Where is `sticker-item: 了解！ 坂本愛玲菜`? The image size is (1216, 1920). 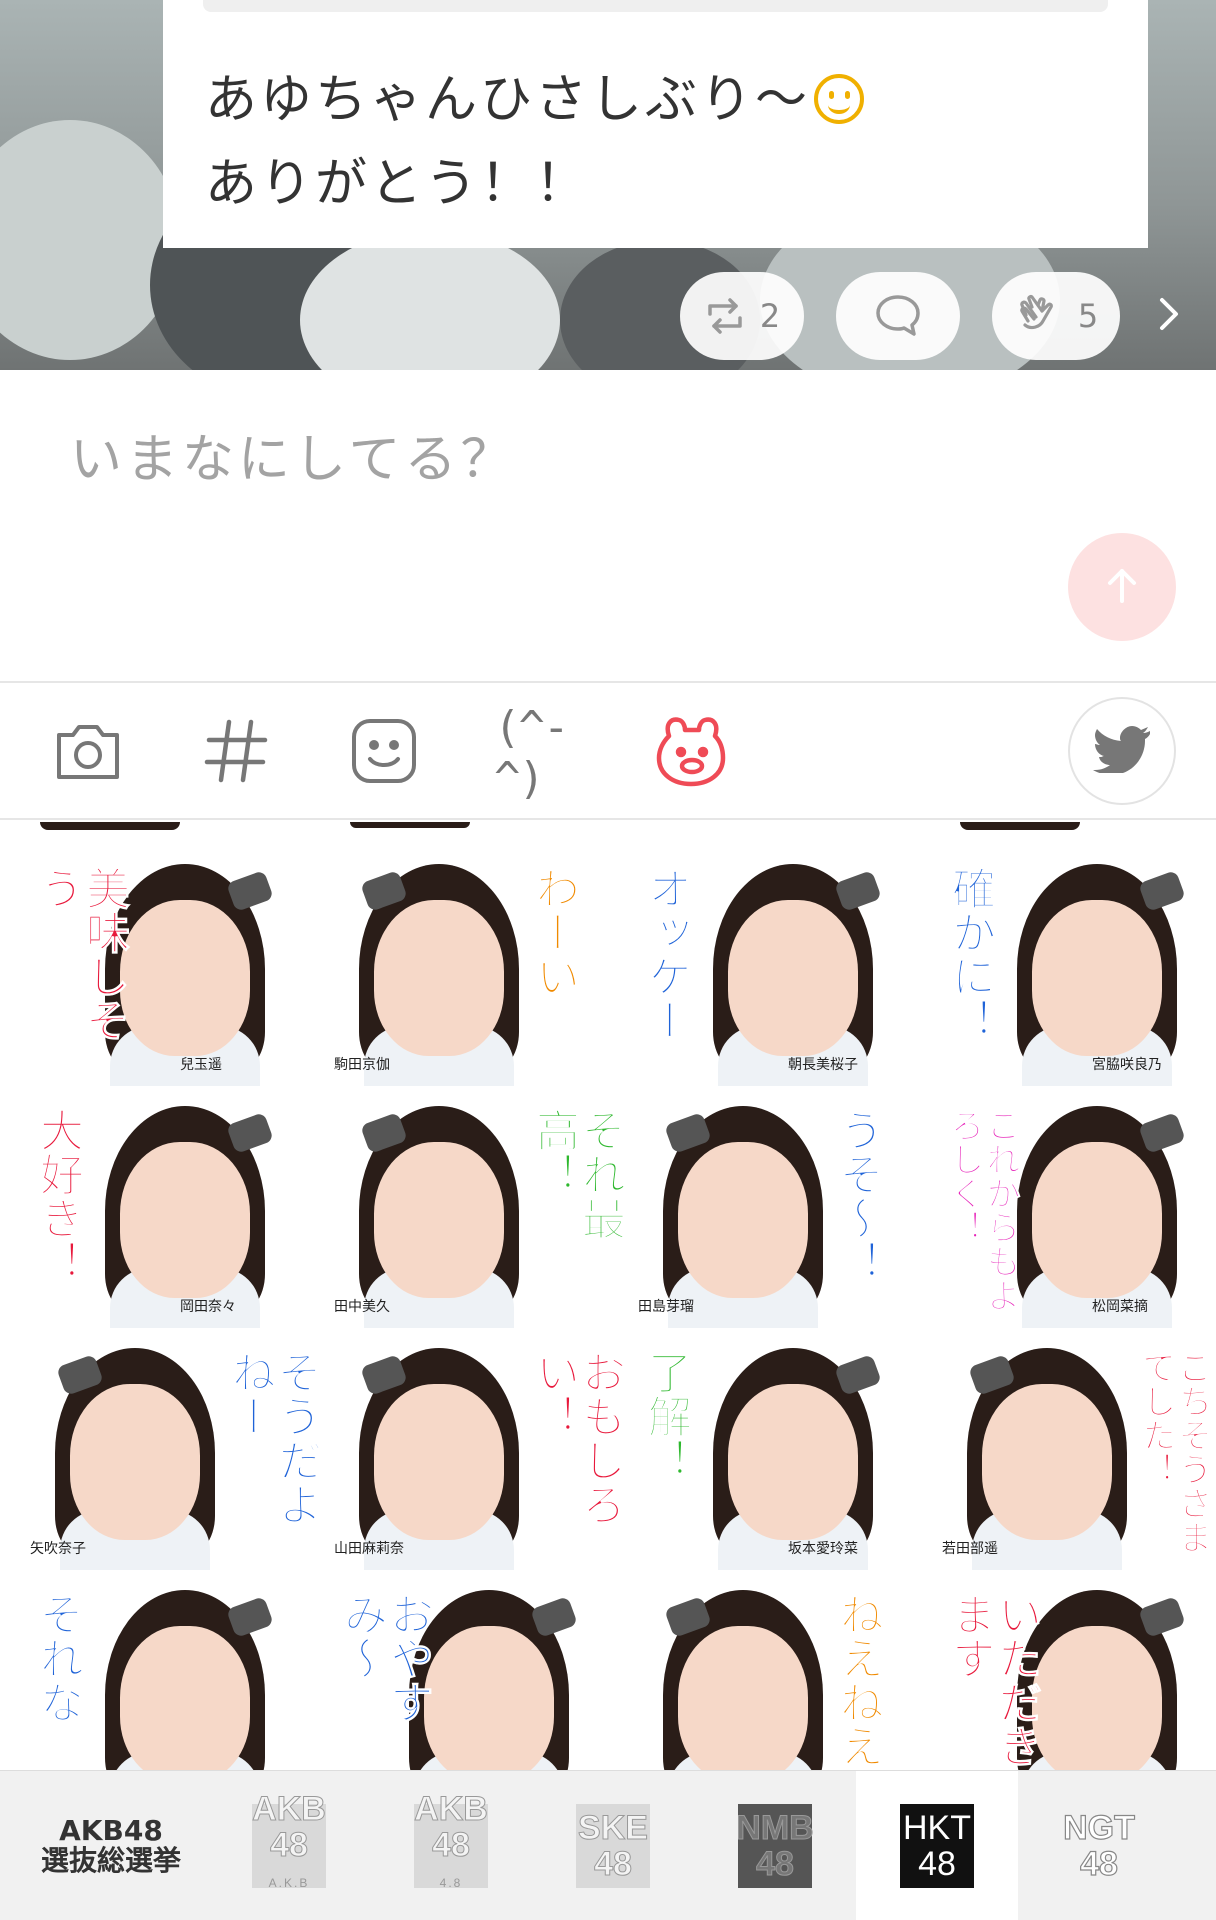 sticker-item: 了解！ 坂本愛玲菜 is located at coordinates (773, 1456).